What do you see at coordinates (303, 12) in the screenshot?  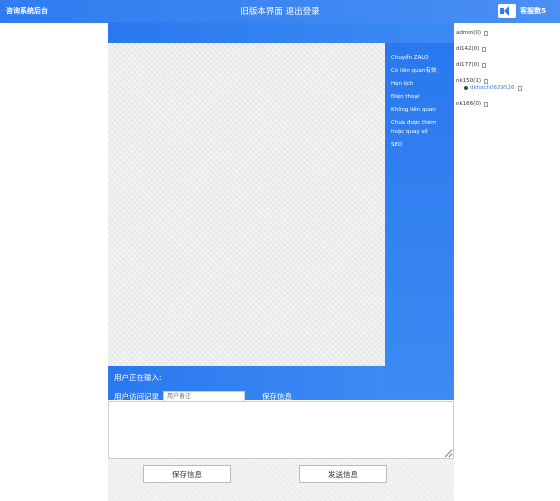 I see `logout-link: 退出登录` at bounding box center [303, 12].